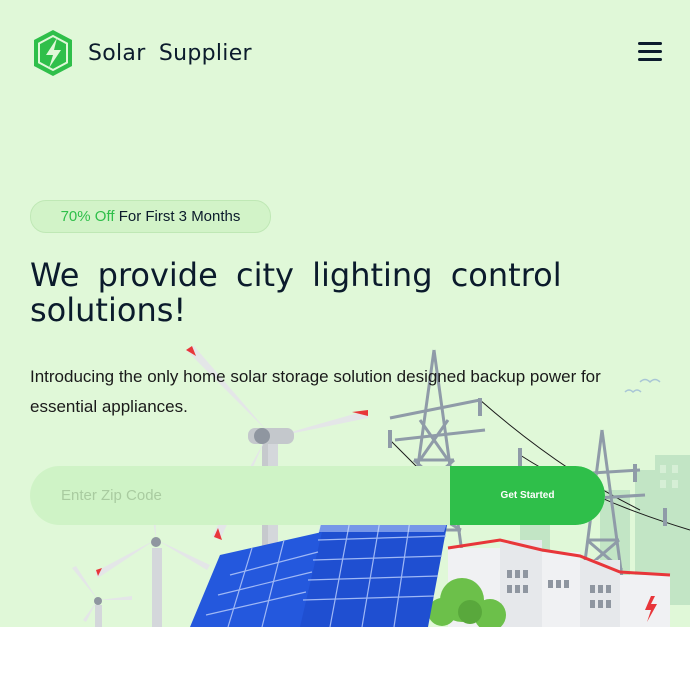 The image size is (690, 690). I want to click on hamburger-menu-icon, so click(650, 53).